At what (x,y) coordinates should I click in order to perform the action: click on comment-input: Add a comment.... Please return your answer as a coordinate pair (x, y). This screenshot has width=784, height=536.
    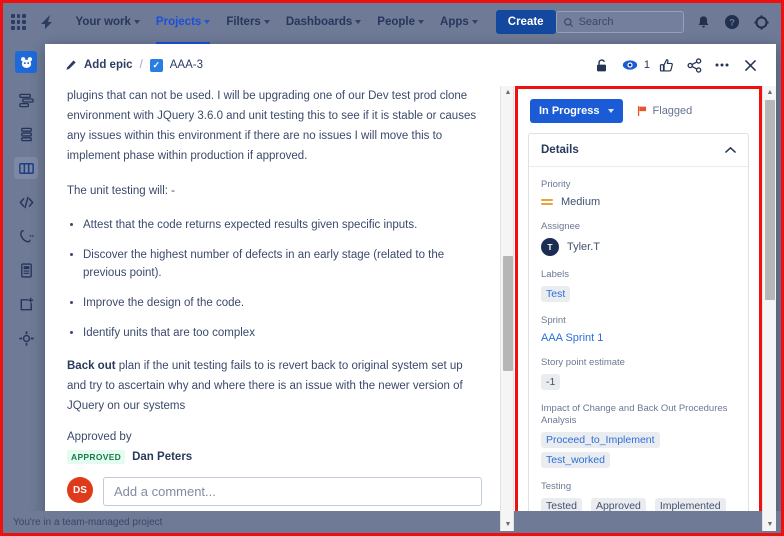
    Looking at the image, I should click on (292, 491).